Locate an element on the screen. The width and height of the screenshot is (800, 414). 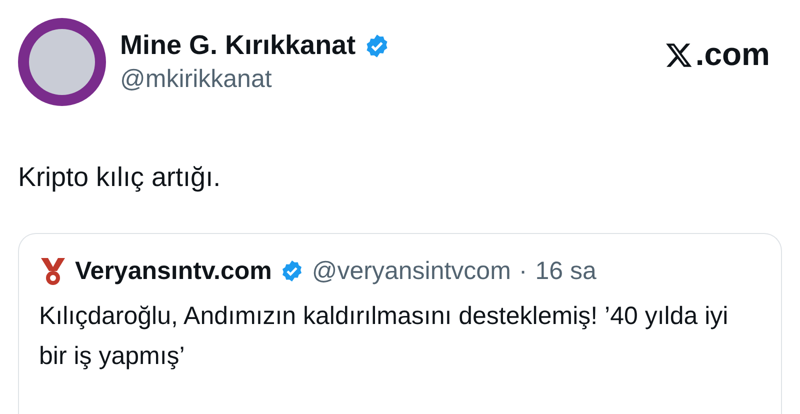
quoted-author-handle: @veryansintvcom is located at coordinates (411, 271).